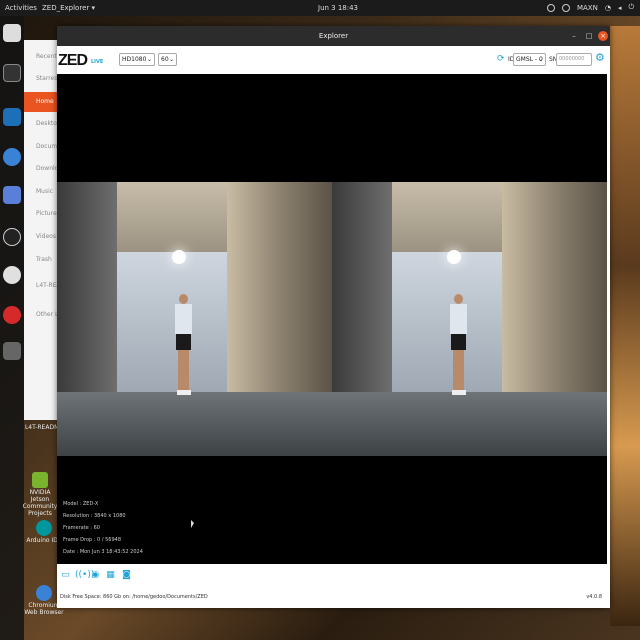 The width and height of the screenshot is (640, 640). Describe the element at coordinates (40, 480) in the screenshot. I see `nvidia-icon` at that location.